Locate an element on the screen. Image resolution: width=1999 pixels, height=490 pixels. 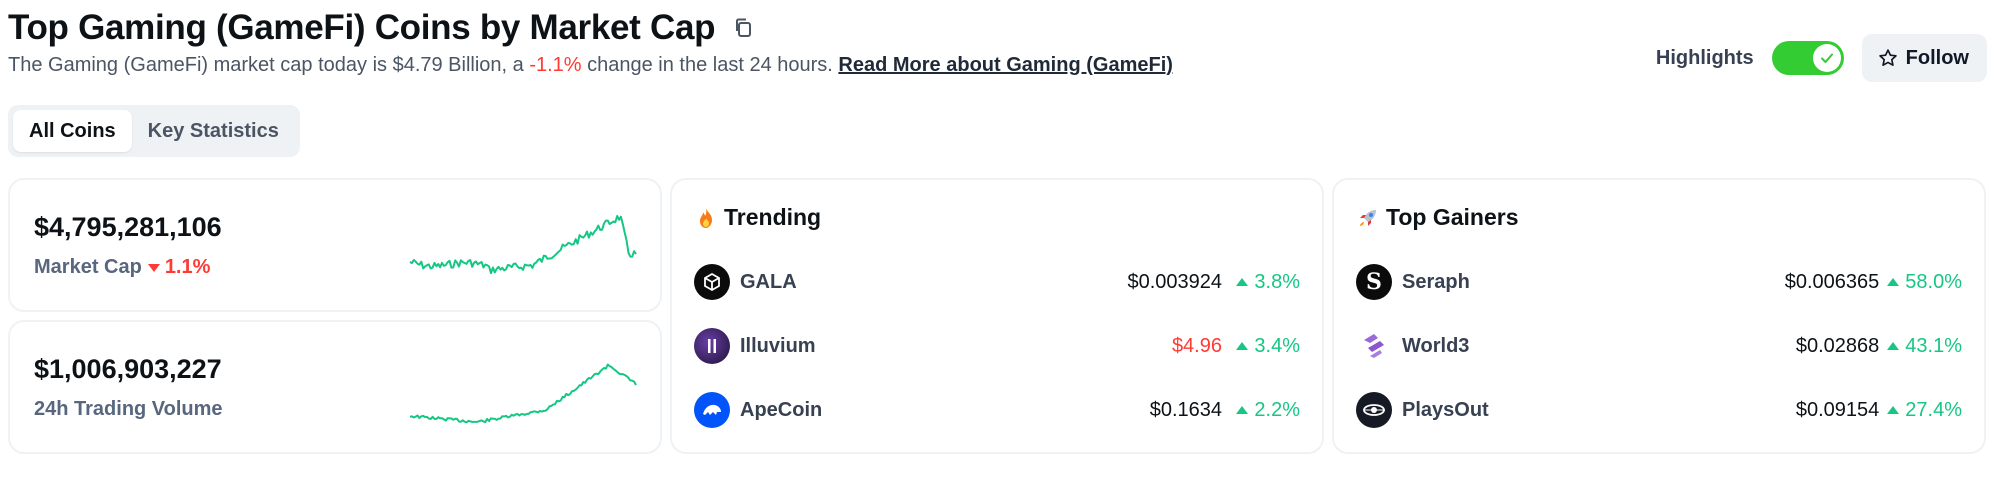
market-cap-sparkline is located at coordinates (523, 245).